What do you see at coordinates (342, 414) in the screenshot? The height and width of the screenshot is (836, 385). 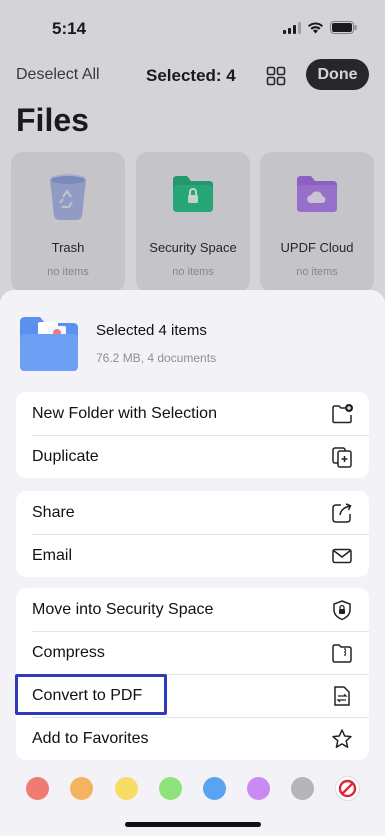 I see `new-folder-icon` at bounding box center [342, 414].